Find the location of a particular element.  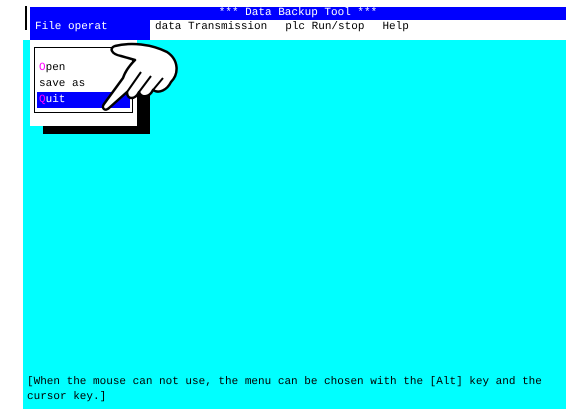

text-cursor is located at coordinates (26, 18).